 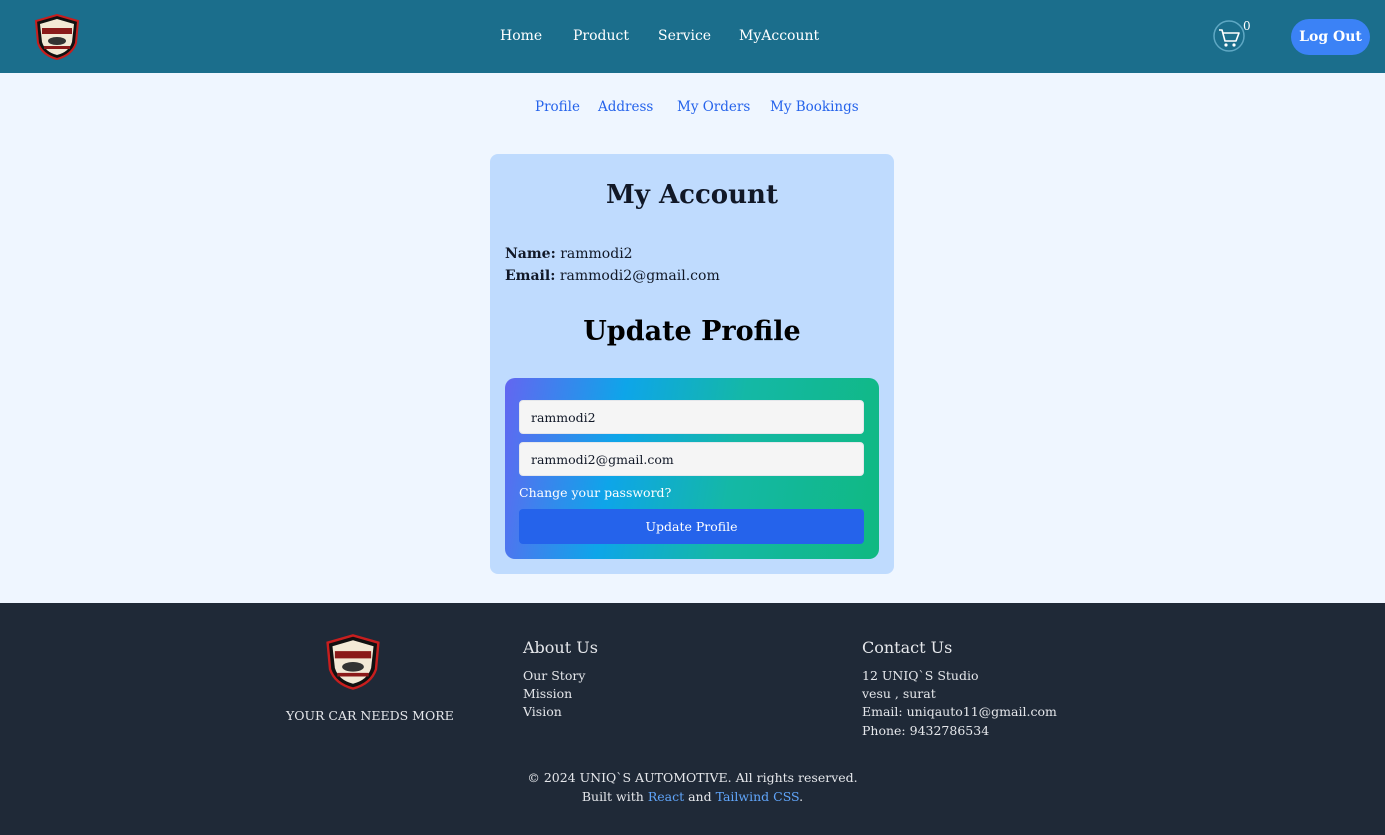 I want to click on update-profile-form: Change your password? Update Profile, so click(x=692, y=468).